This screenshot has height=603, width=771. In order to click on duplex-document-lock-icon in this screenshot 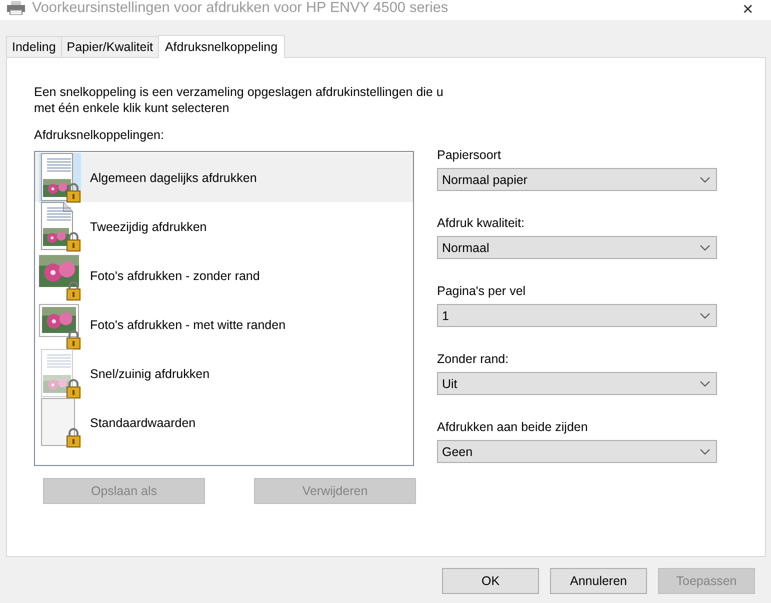, I will do `click(60, 227)`.